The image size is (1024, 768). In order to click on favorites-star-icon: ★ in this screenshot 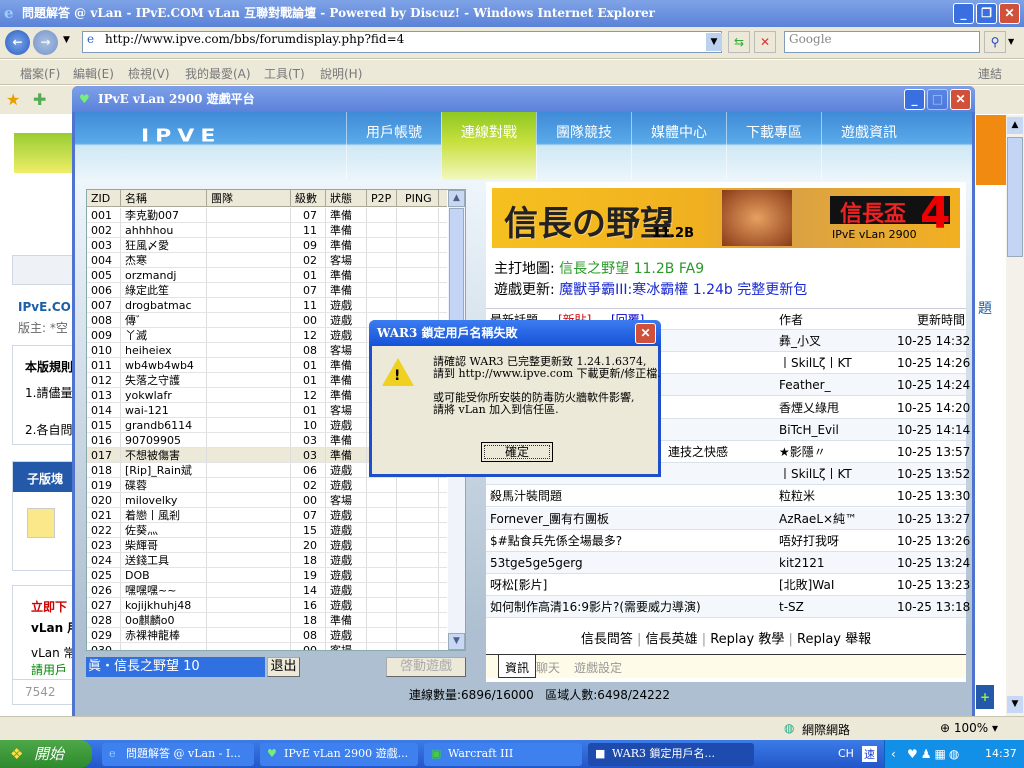, I will do `click(13, 99)`.